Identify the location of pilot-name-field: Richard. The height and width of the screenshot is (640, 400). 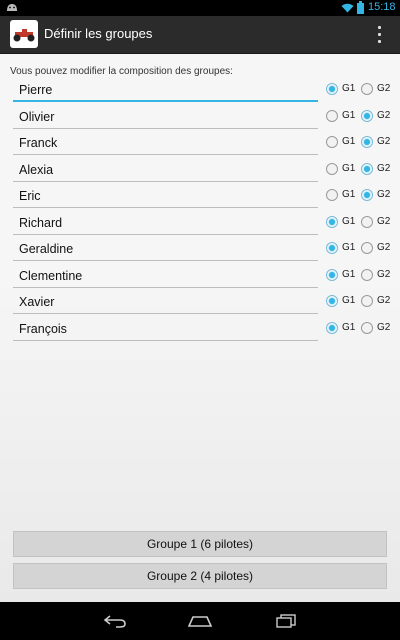
(165, 224).